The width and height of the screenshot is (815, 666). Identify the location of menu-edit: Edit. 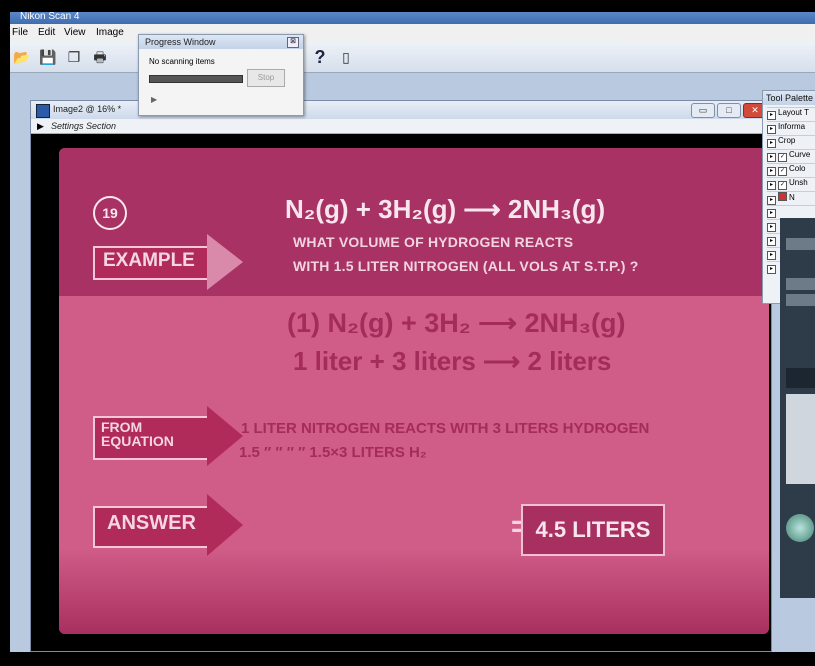
(46, 32).